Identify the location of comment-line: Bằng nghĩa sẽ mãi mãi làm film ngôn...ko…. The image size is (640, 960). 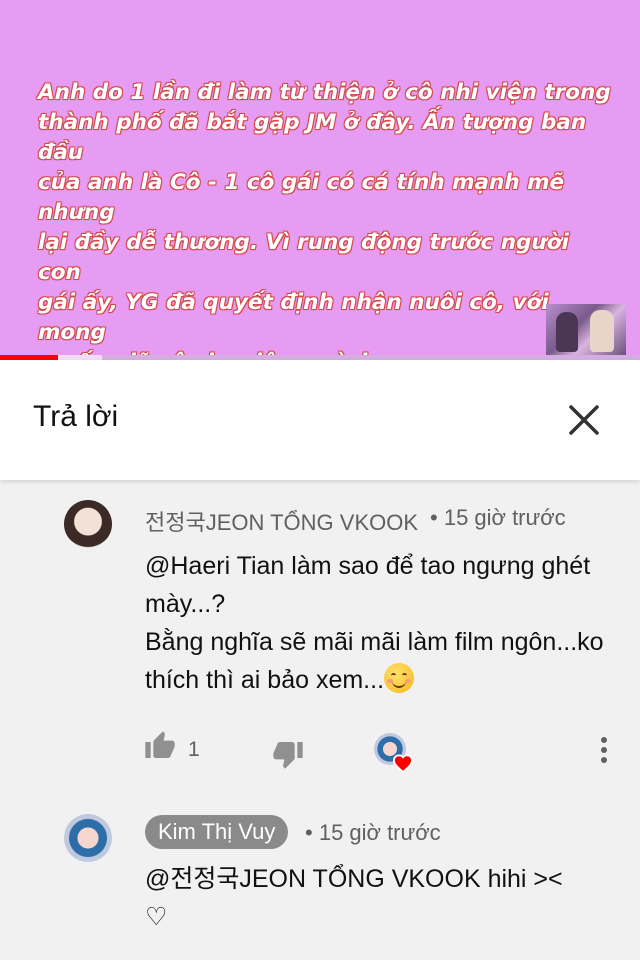
(375, 661).